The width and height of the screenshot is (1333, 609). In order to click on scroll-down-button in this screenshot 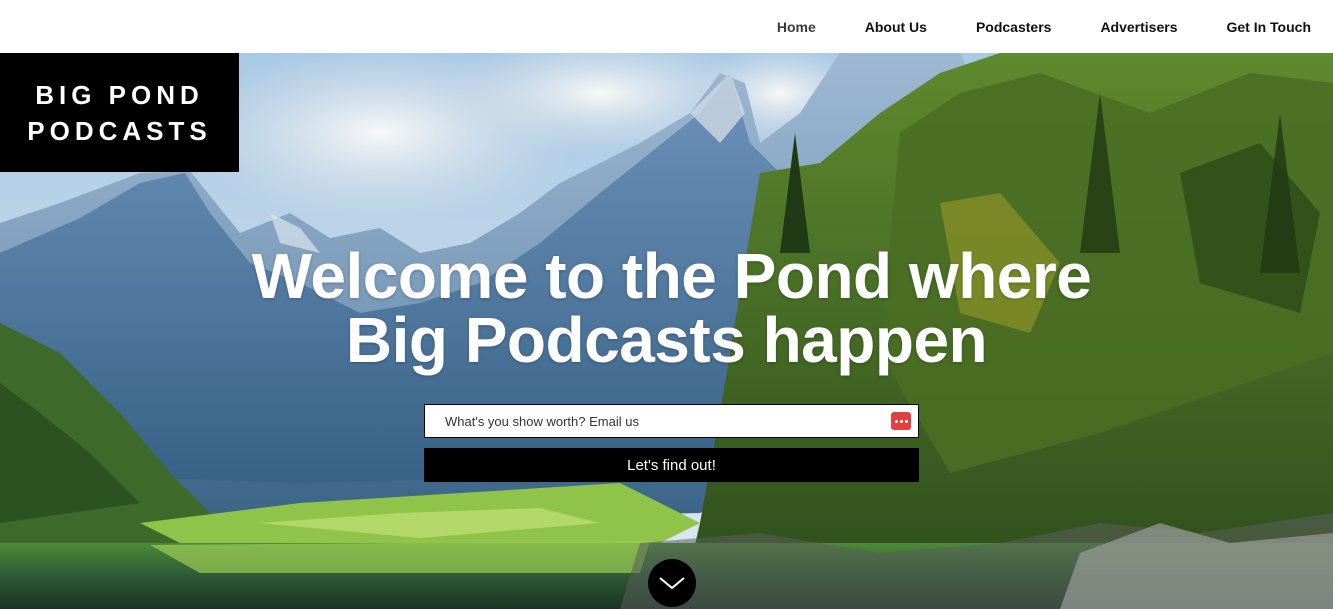, I will do `click(672, 583)`.